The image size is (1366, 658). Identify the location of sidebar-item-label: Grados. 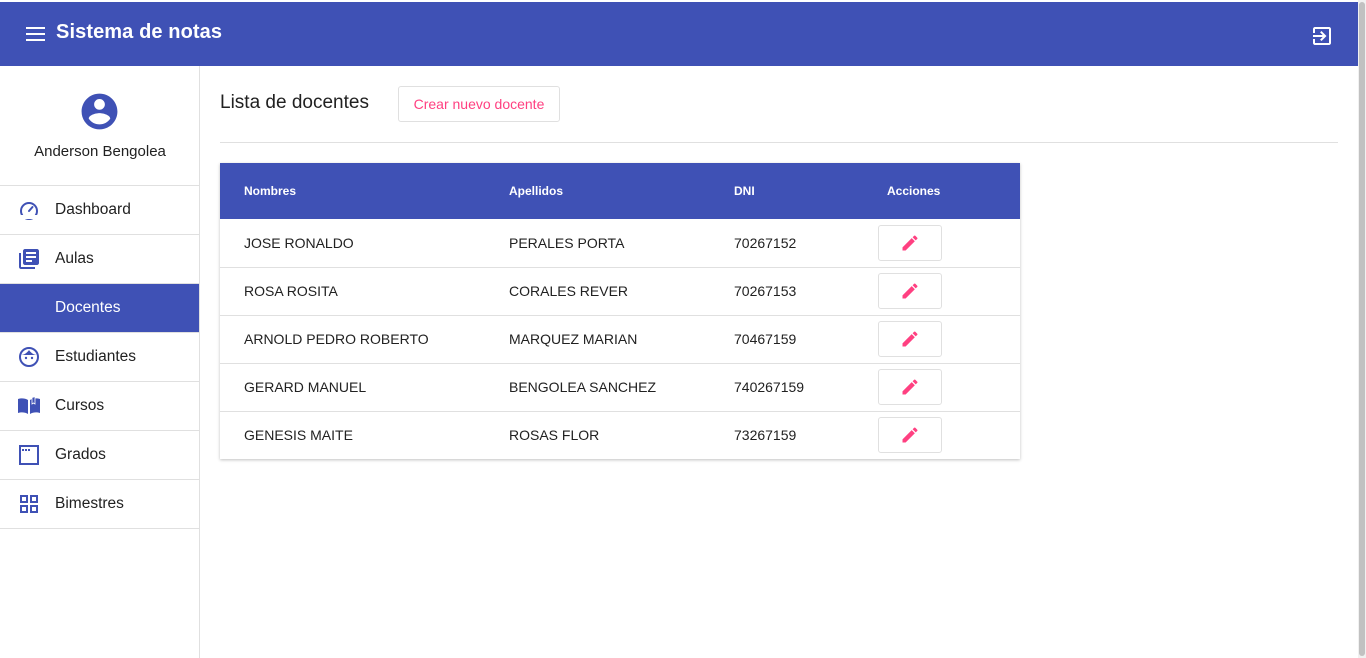
(80, 454).